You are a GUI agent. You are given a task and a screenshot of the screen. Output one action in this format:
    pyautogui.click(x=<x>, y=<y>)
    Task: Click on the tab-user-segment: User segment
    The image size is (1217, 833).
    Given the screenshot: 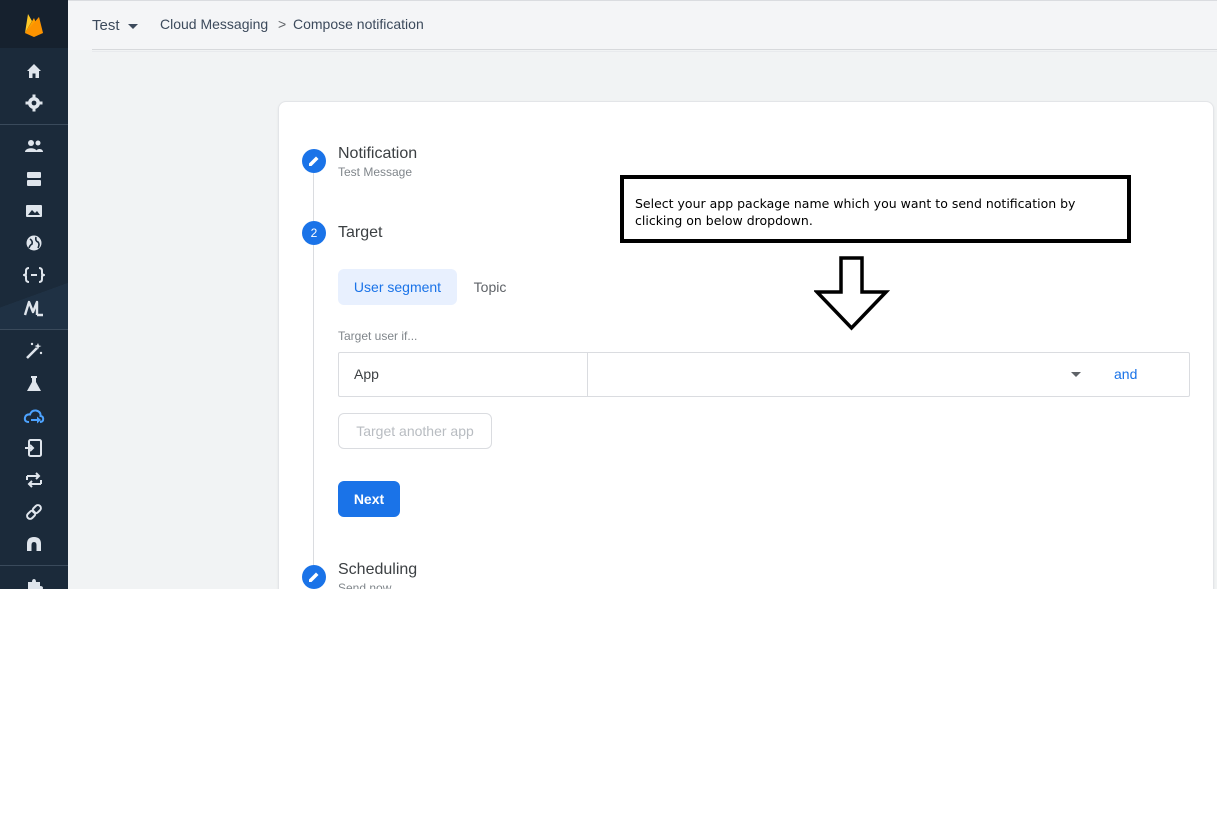 What is the action you would take?
    pyautogui.click(x=397, y=287)
    